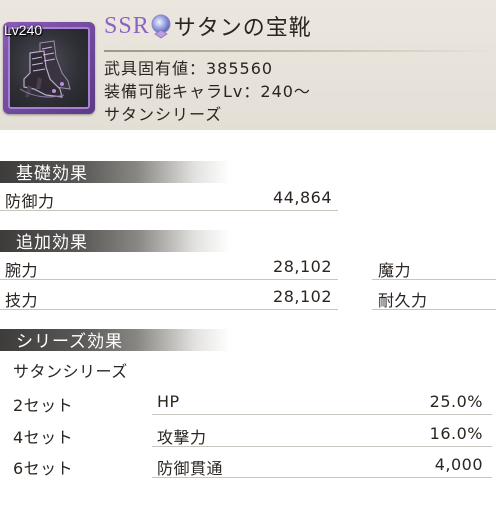 The height and width of the screenshot is (511, 496). Describe the element at coordinates (161, 26) in the screenshot. I see `rarity-gem-icon` at that location.